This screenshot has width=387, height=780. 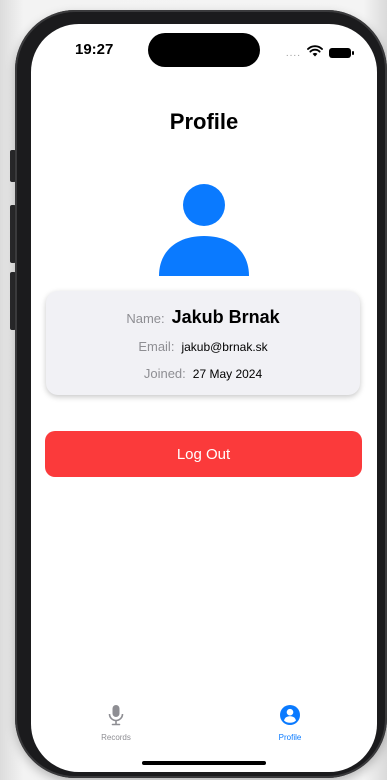 I want to click on tab-profile-label: Profile, so click(x=290, y=737).